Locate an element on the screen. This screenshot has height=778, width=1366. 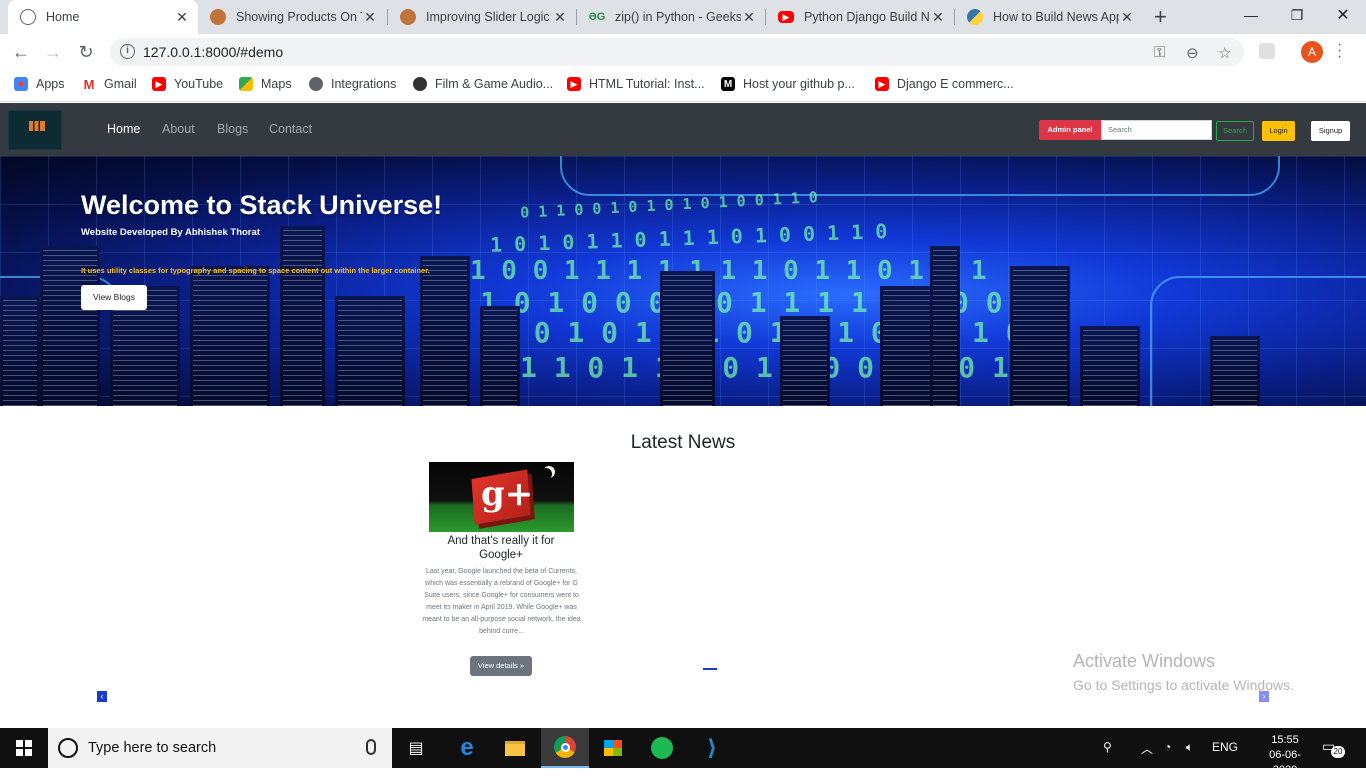
moon-icon is located at coordinates (546, 474).